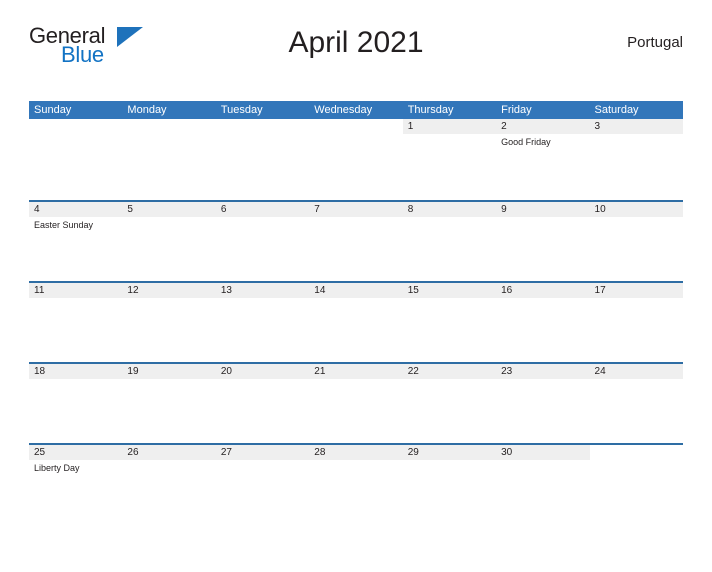  Describe the element at coordinates (133, 290) in the screenshot. I see `day-number: 12` at that location.